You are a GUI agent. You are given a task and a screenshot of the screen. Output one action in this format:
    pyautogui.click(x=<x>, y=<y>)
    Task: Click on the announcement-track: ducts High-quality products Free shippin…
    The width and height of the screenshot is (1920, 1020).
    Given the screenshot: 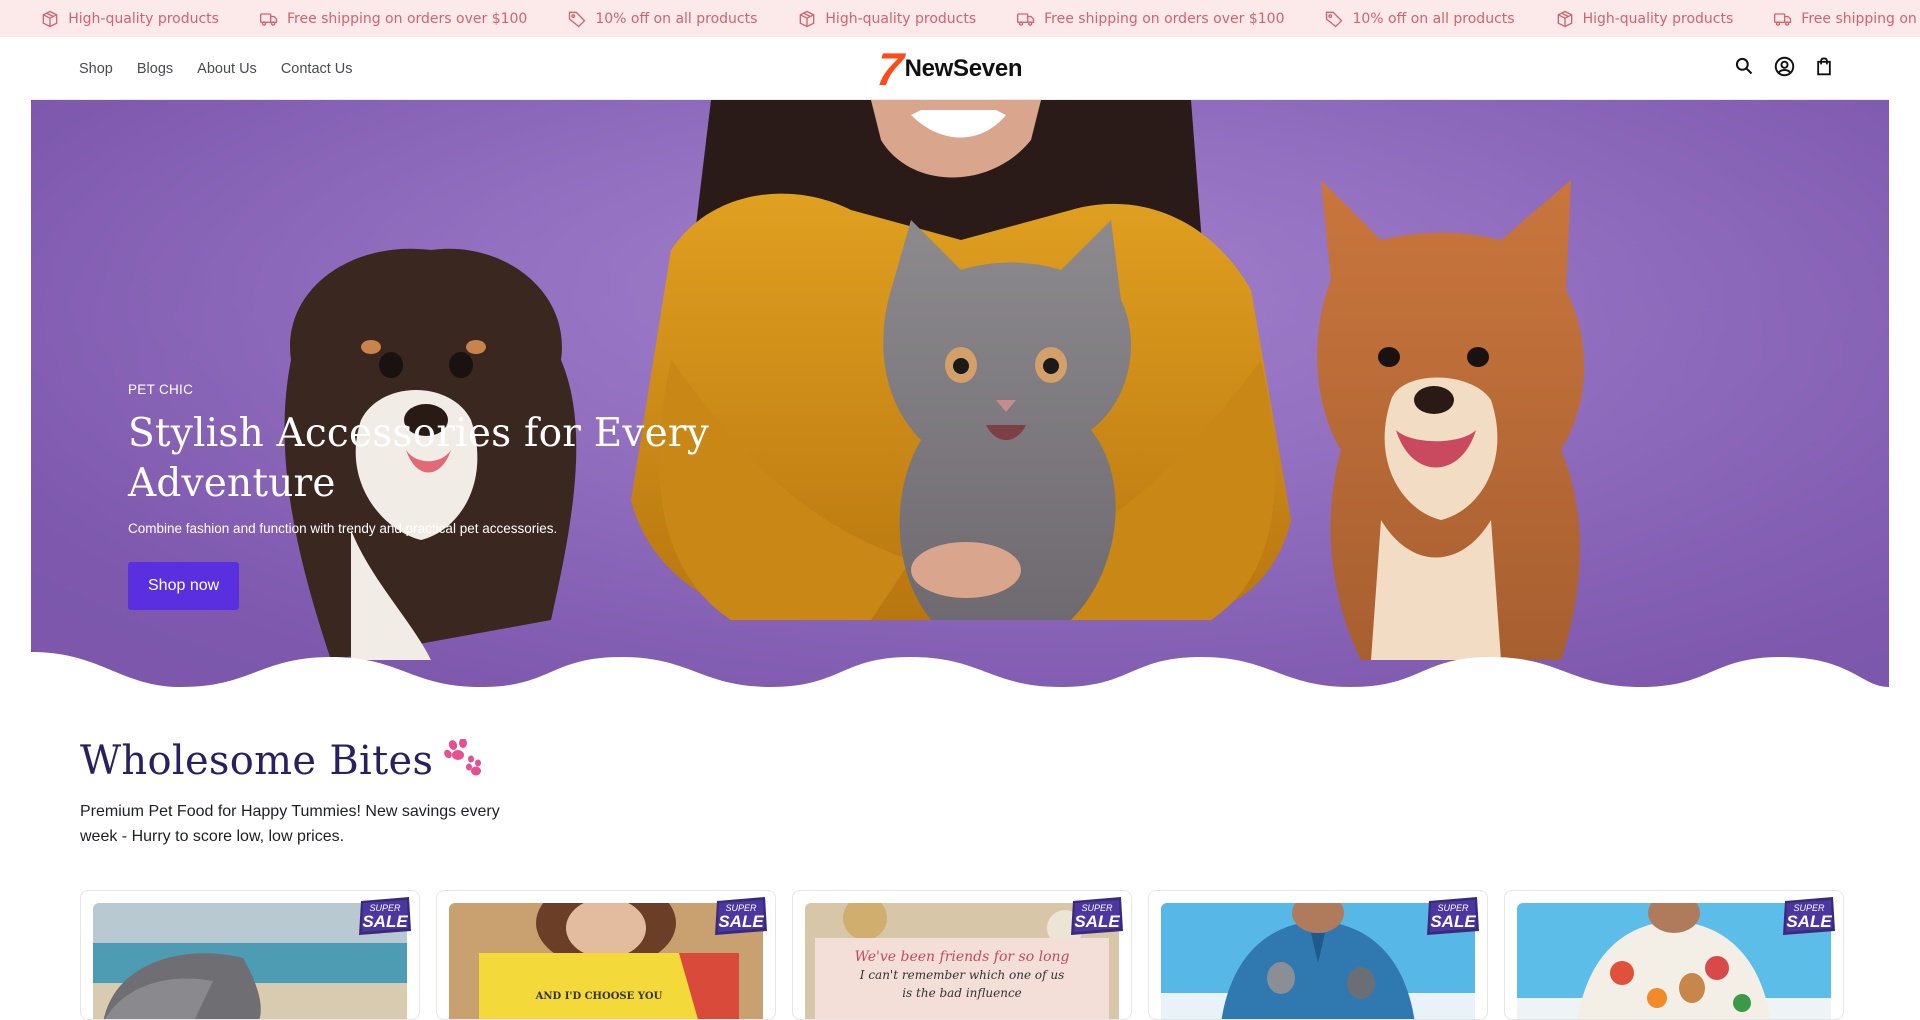 What is the action you would take?
    pyautogui.click(x=960, y=18)
    